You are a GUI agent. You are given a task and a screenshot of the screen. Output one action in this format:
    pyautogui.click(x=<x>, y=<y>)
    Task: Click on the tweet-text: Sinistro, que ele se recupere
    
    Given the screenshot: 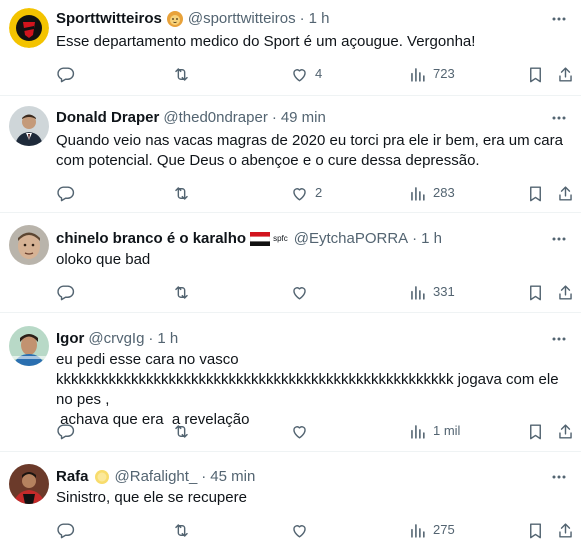 What is the action you would take?
    pyautogui.click(x=151, y=497)
    